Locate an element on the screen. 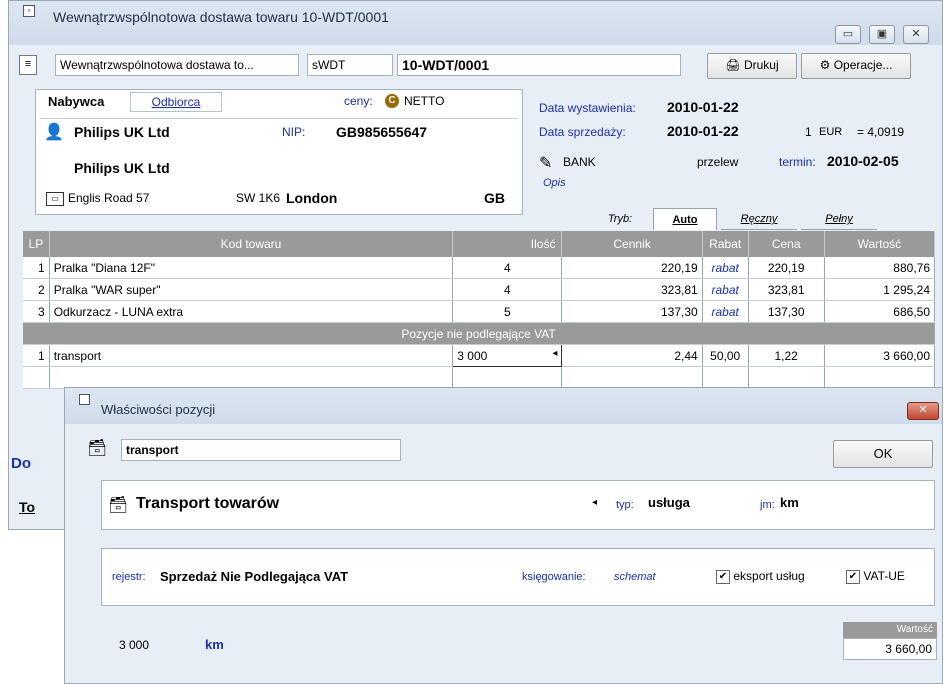  unit-value: km is located at coordinates (789, 502).